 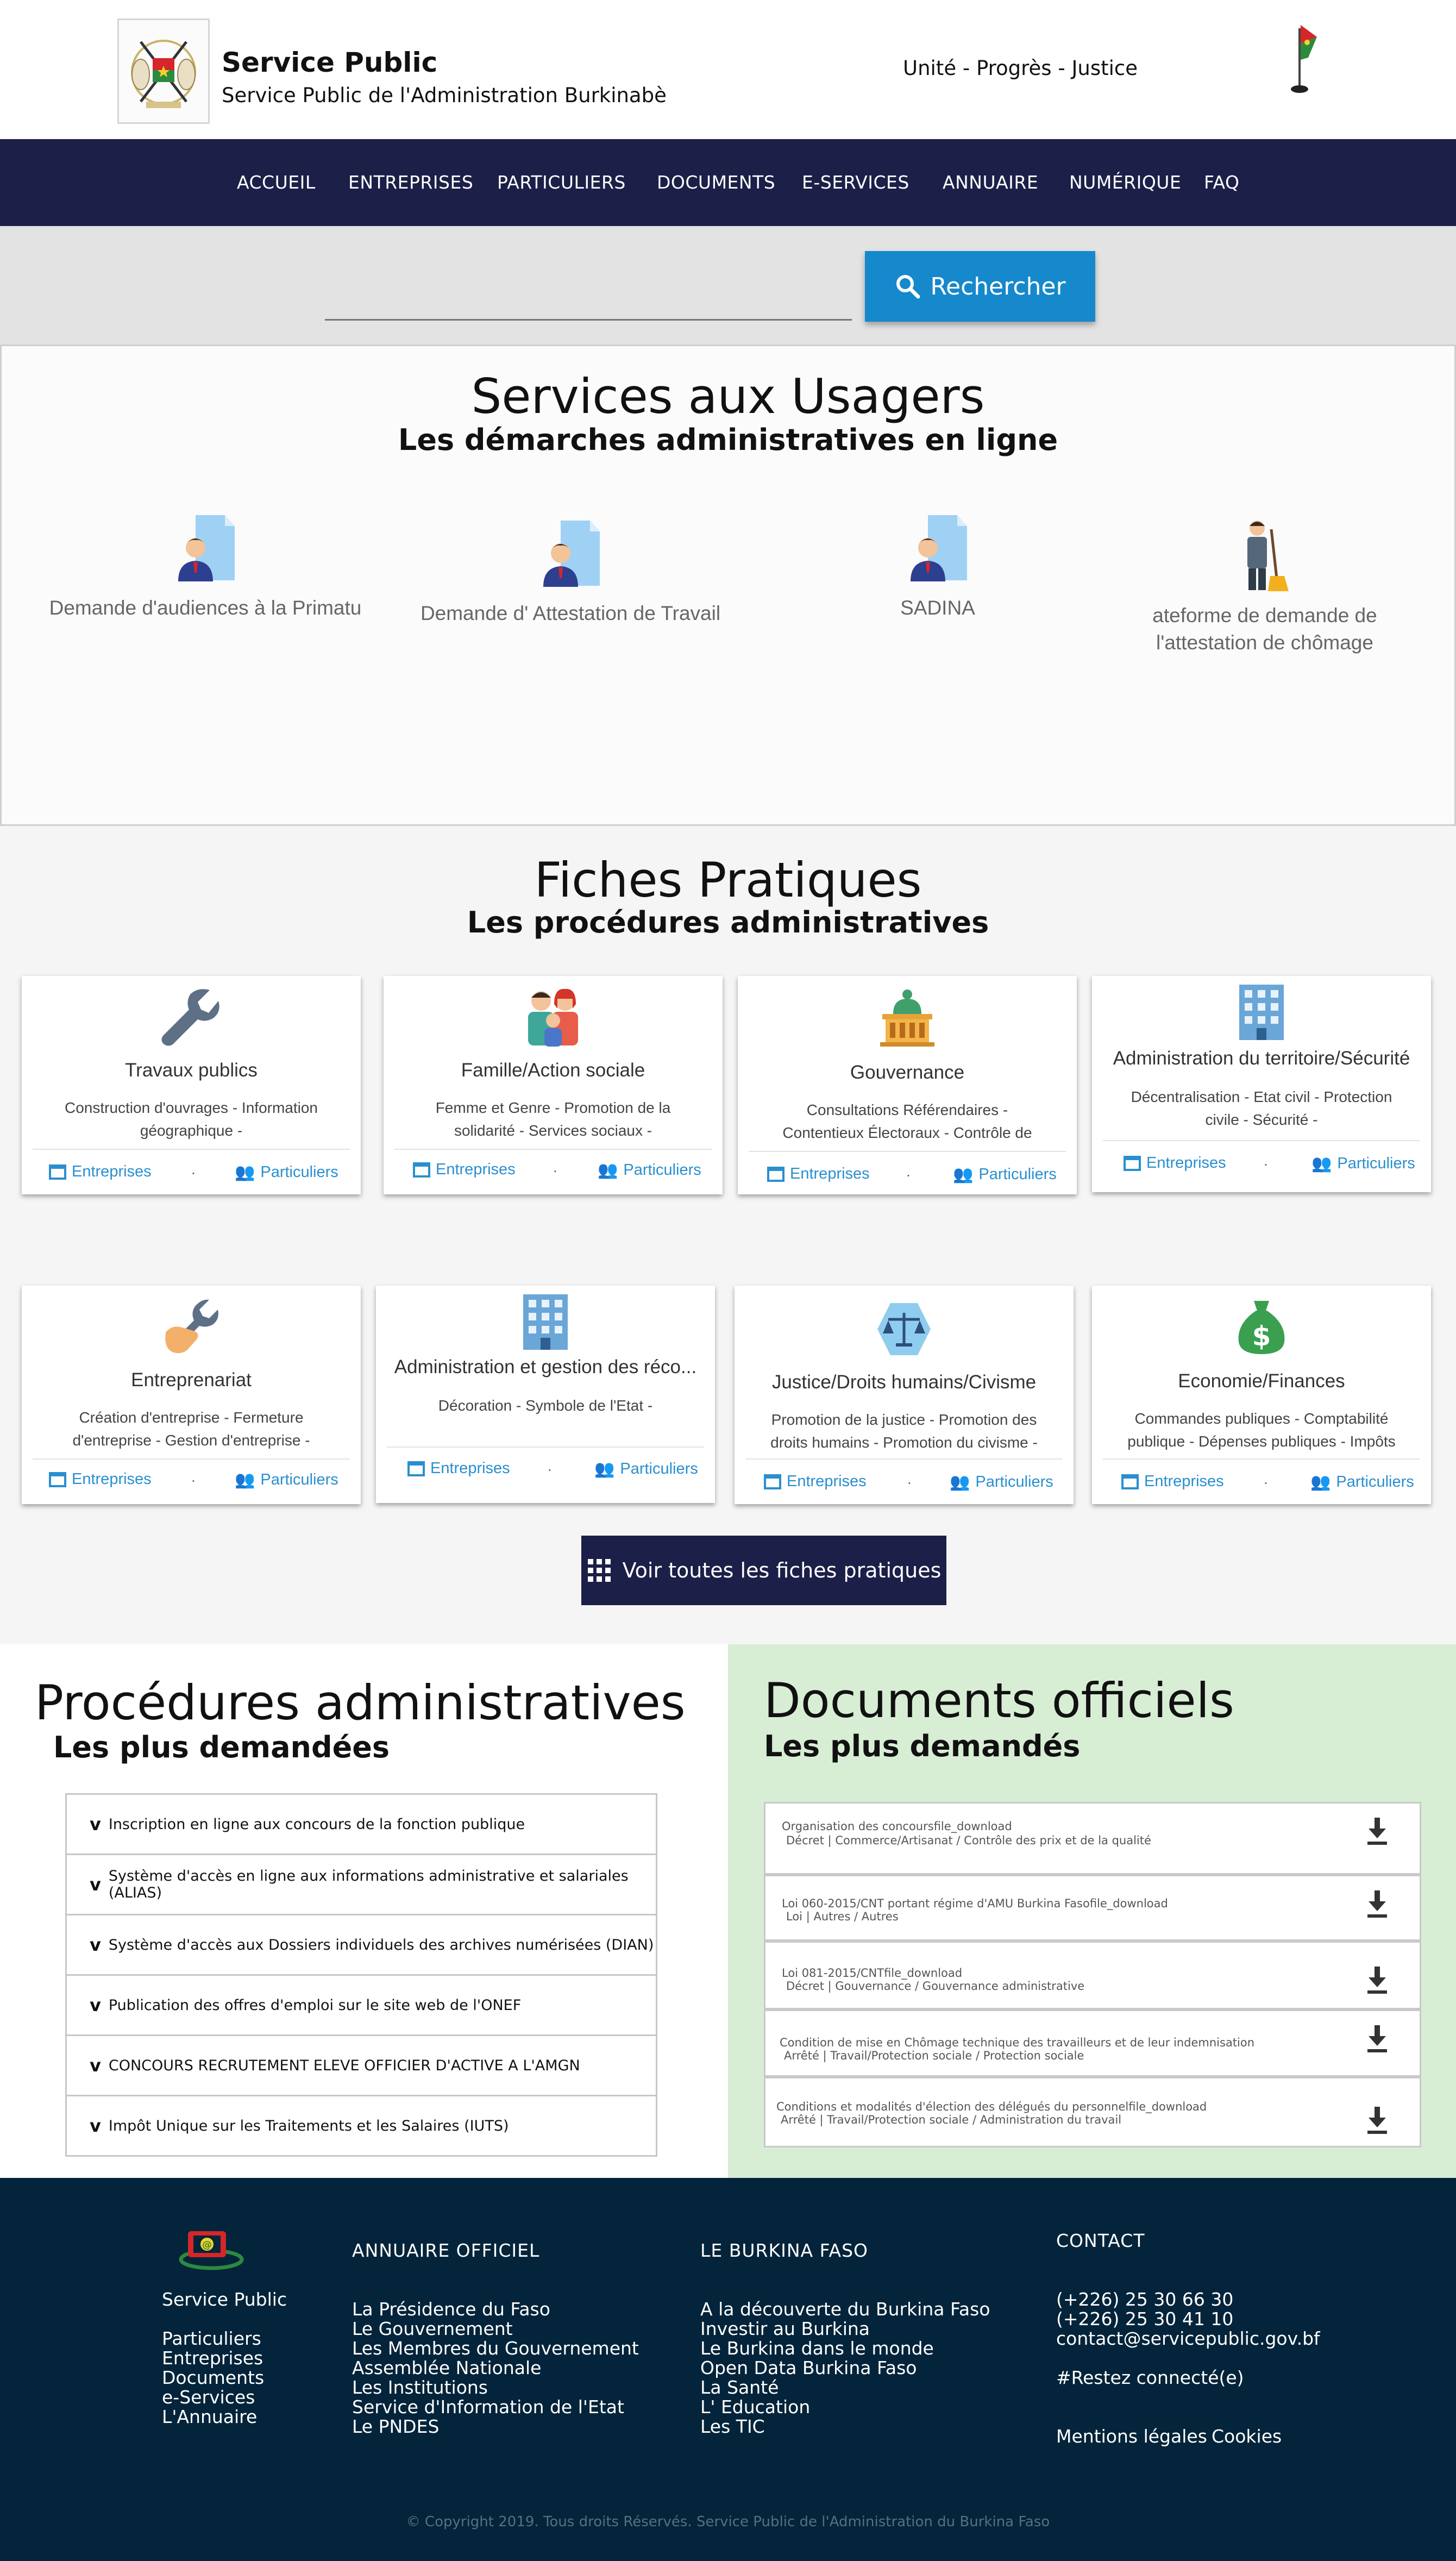 What do you see at coordinates (276, 182) in the screenshot?
I see `nav-accueil: ACCUEIL` at bounding box center [276, 182].